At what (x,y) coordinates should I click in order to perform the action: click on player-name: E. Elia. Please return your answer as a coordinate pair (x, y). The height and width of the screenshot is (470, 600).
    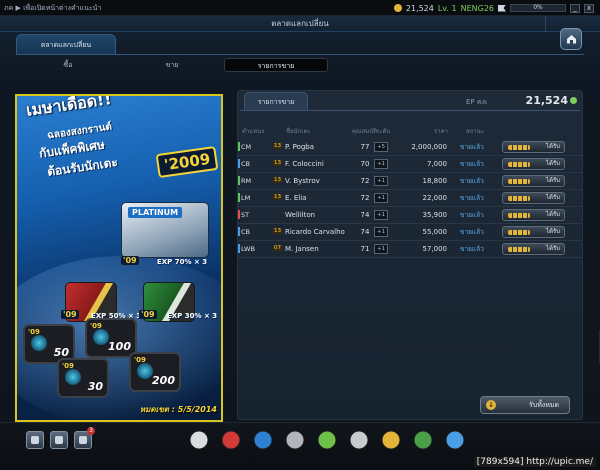
    Looking at the image, I should click on (296, 198).